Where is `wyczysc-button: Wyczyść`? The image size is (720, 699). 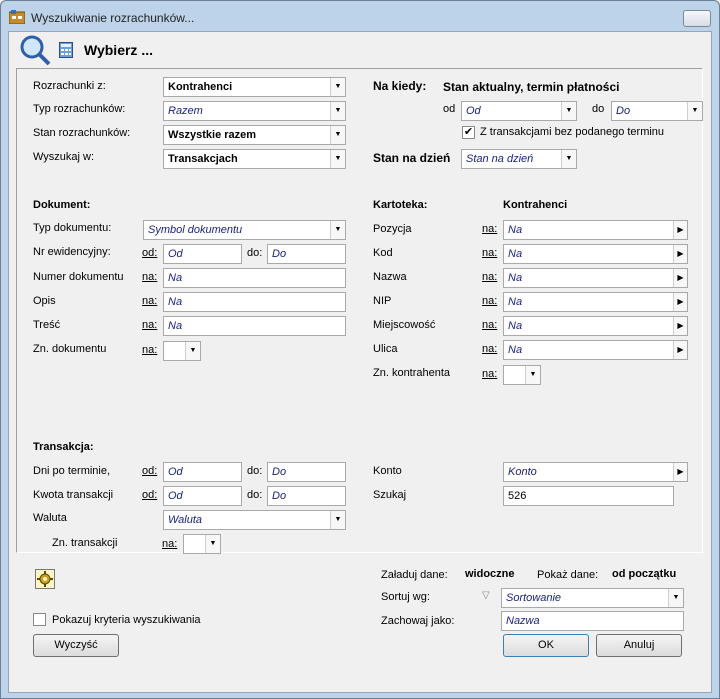 wyczysc-button: Wyczyść is located at coordinates (76, 645).